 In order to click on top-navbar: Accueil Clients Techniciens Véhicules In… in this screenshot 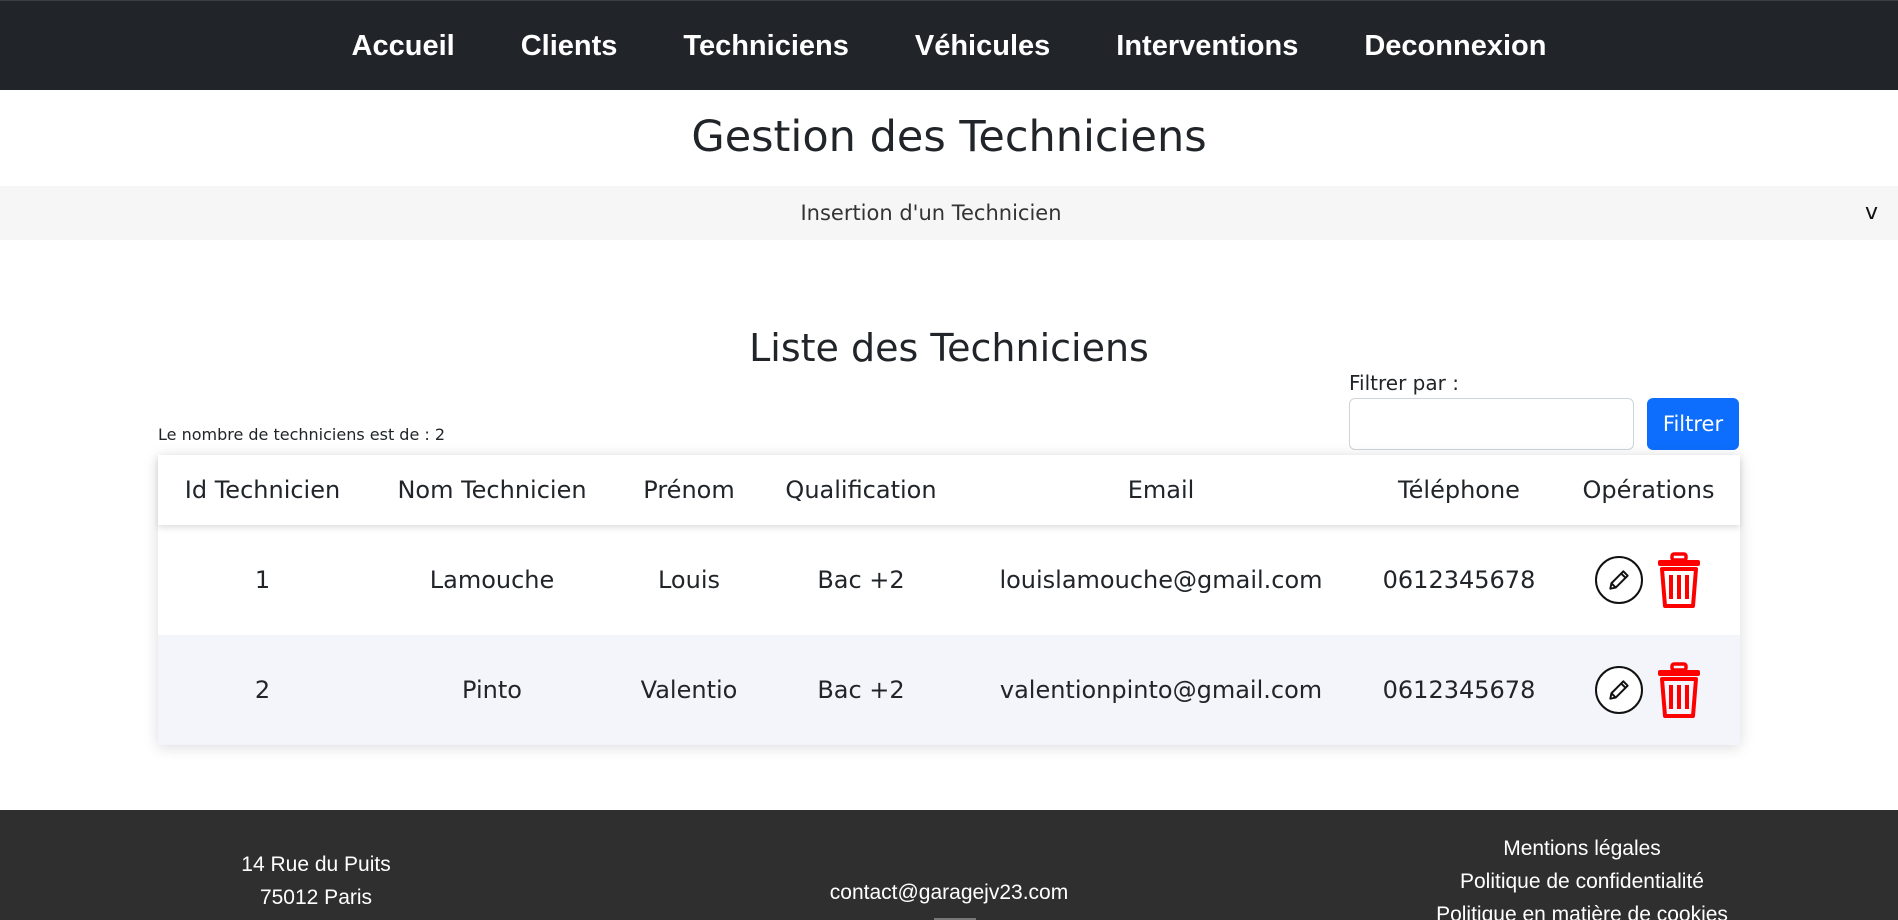, I will do `click(949, 45)`.